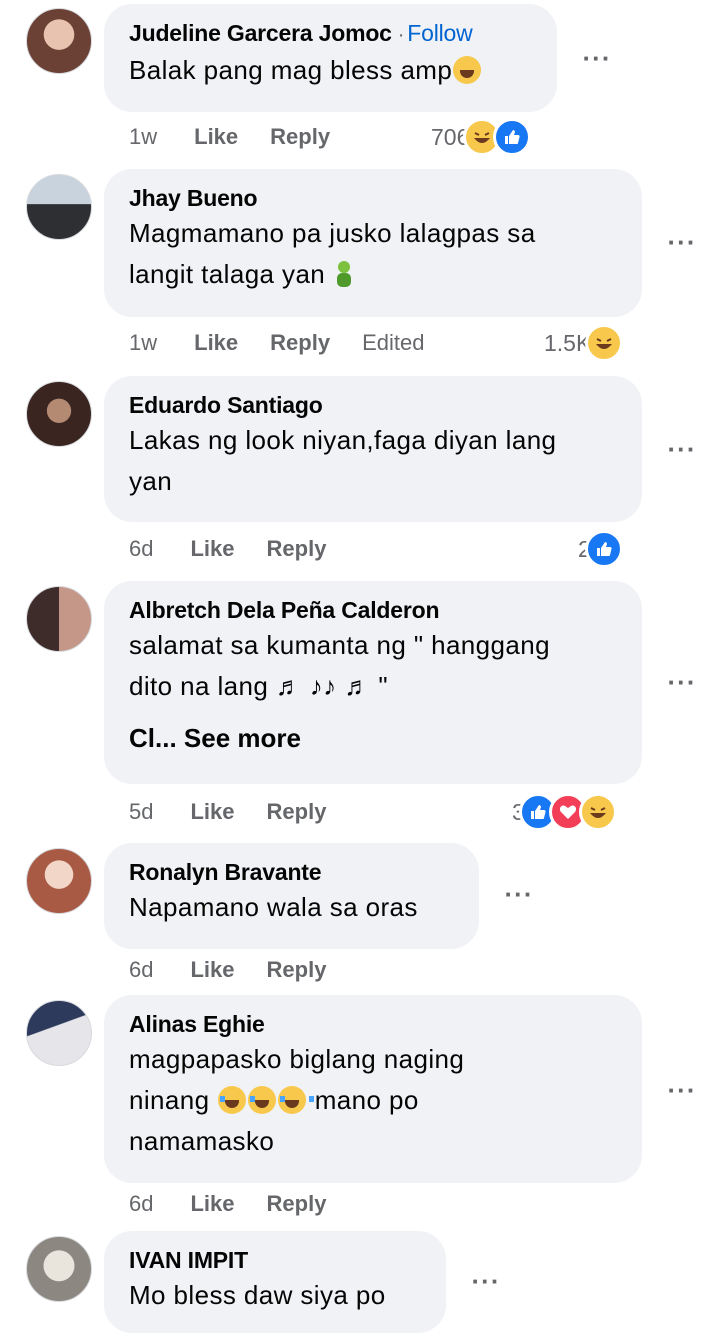 The height and width of the screenshot is (1333, 720). Describe the element at coordinates (202, 1141) in the screenshot. I see `comment-line: namamasko` at that location.